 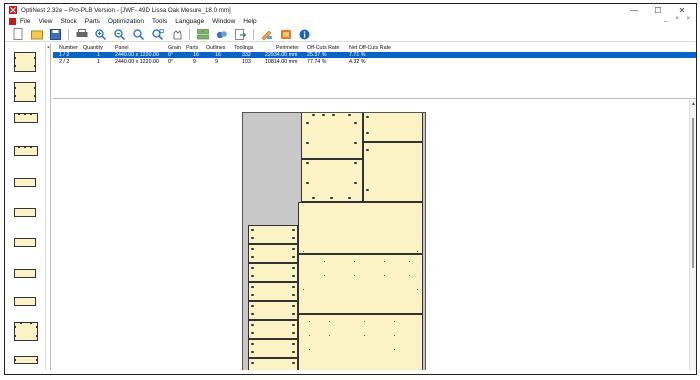 I want to click on menu-tools: Tools, so click(x=159, y=21).